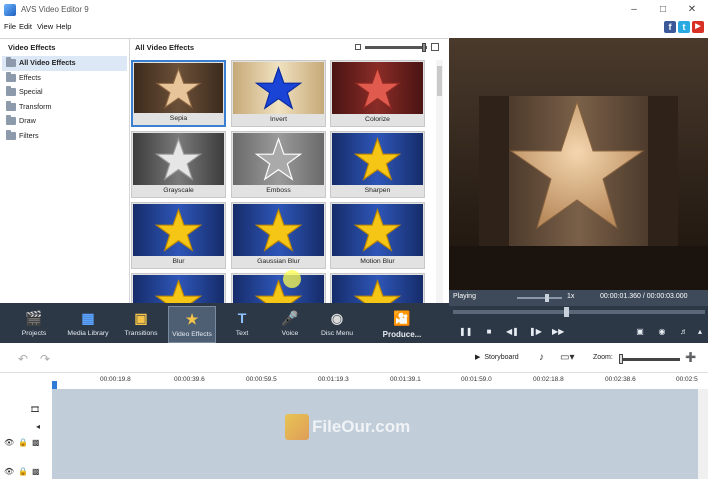  Describe the element at coordinates (64, 121) in the screenshot. I see `category-draw: Draw` at that location.